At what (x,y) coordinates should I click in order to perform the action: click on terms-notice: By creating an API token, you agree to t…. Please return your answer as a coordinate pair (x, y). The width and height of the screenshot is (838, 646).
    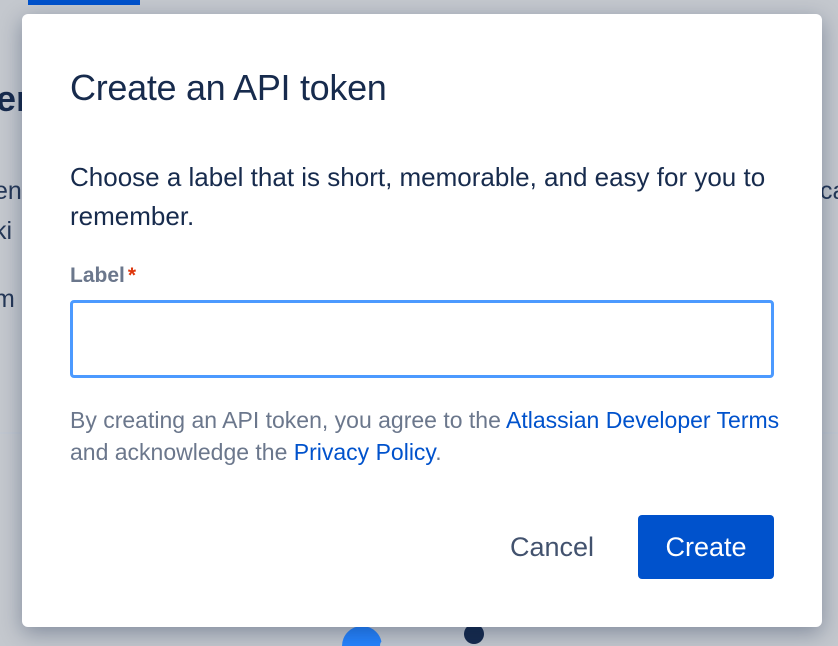
    Looking at the image, I should click on (430, 436).